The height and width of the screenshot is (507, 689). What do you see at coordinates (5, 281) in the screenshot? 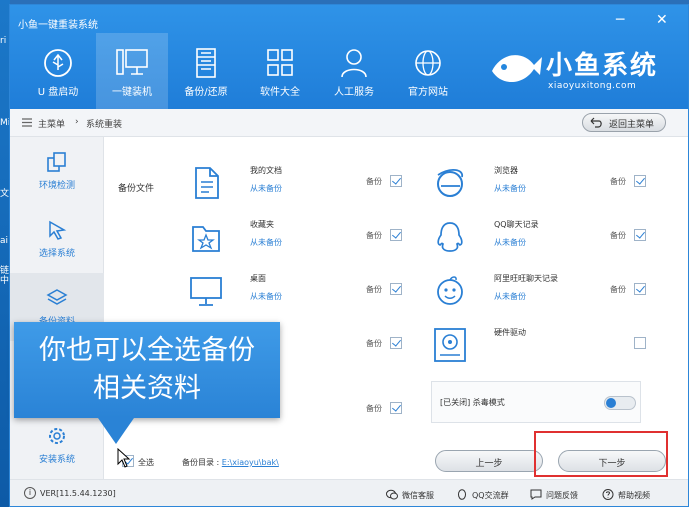
I see `desktop-label: 中` at bounding box center [5, 281].